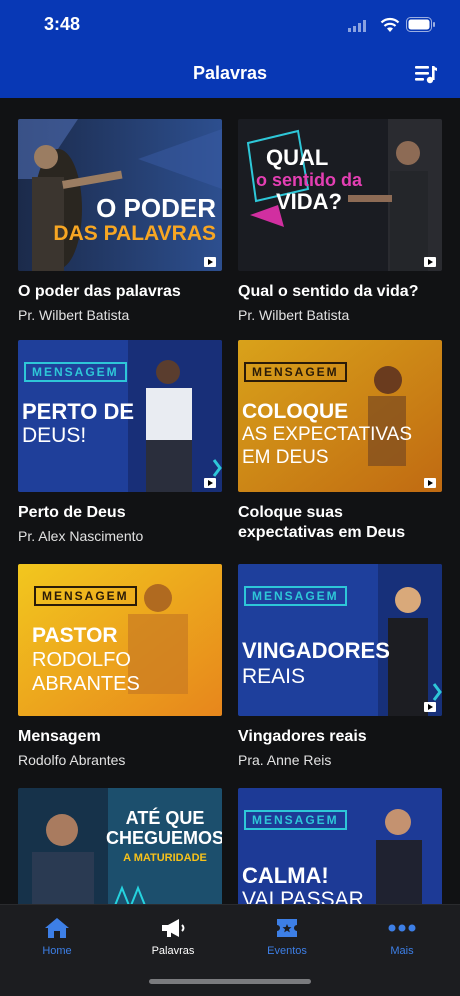 The height and width of the screenshot is (996, 460). Describe the element at coordinates (327, 434) in the screenshot. I see `thumb-text: AS EXPECTATIVAS` at that location.